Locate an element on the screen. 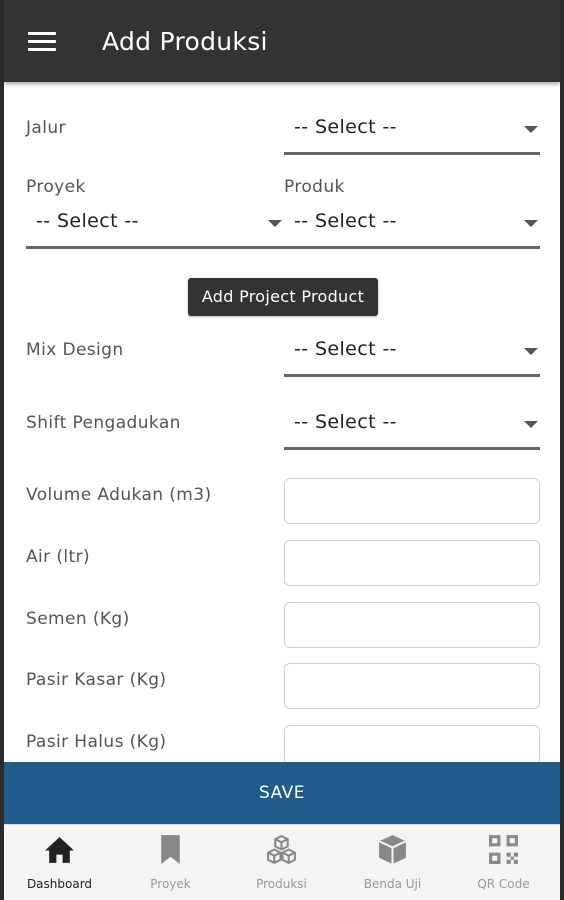  shift-select: -- Select -- is located at coordinates (412, 425).